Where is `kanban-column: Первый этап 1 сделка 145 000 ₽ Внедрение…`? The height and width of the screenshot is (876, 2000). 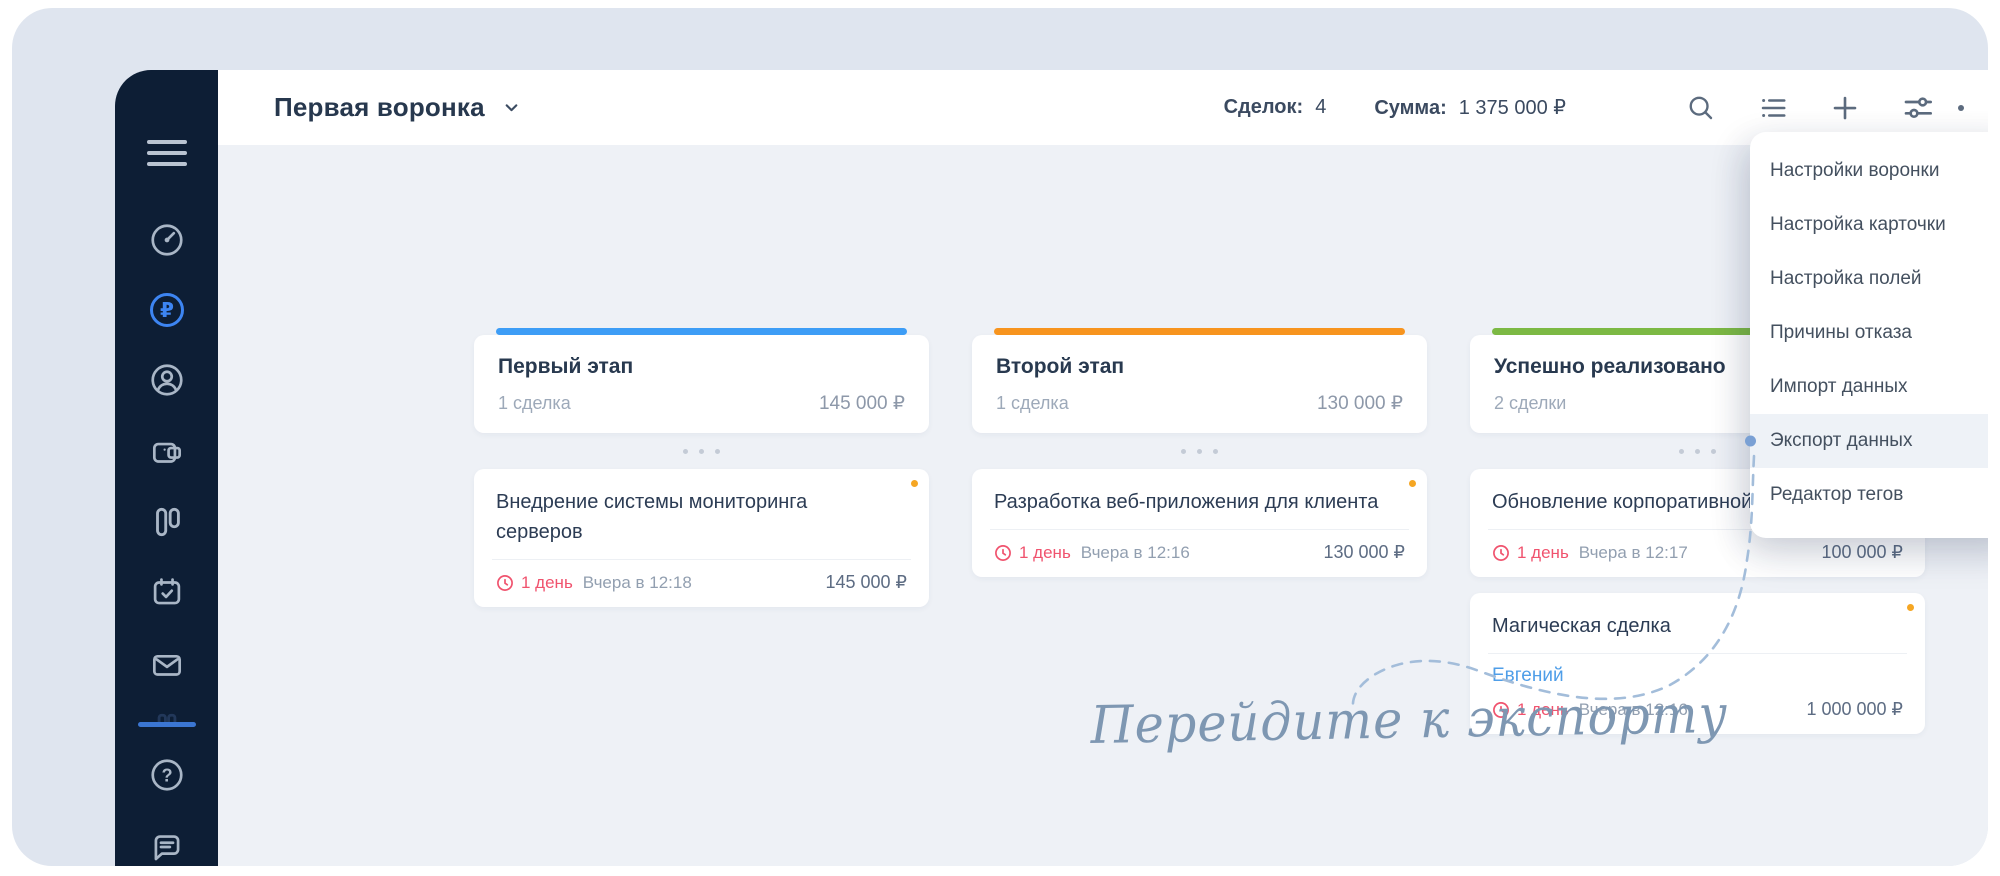 kanban-column: Первый этап 1 сделка 145 000 ₽ Внедрение… is located at coordinates (701, 539).